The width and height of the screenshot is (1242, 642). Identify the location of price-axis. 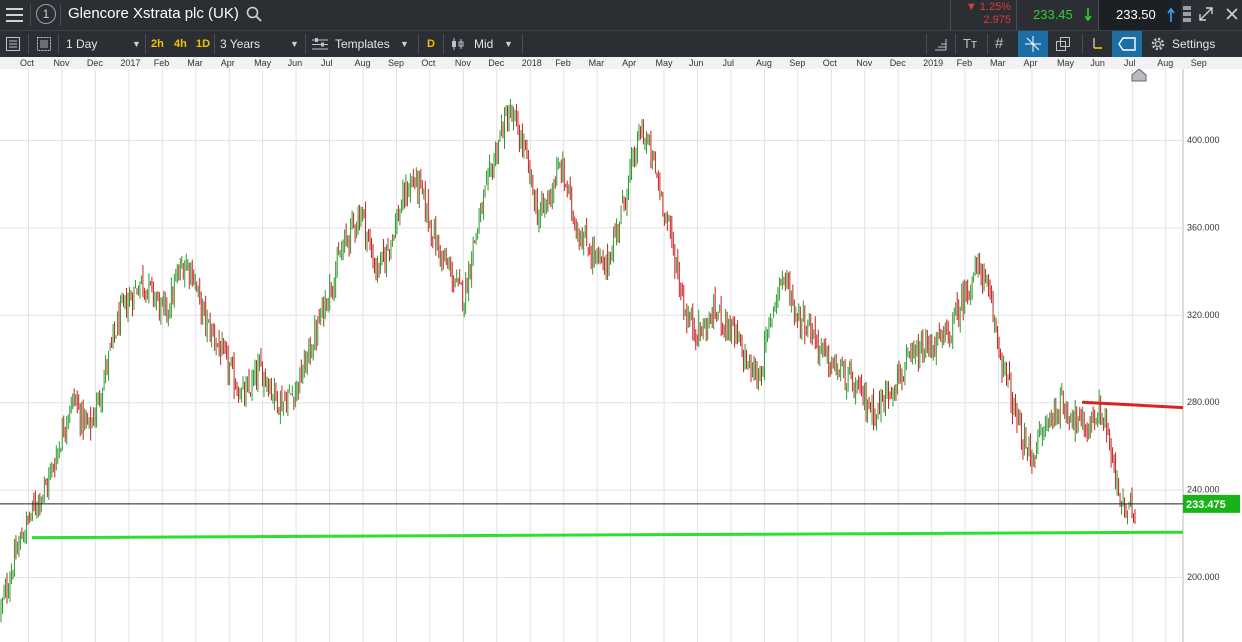
(1212, 355).